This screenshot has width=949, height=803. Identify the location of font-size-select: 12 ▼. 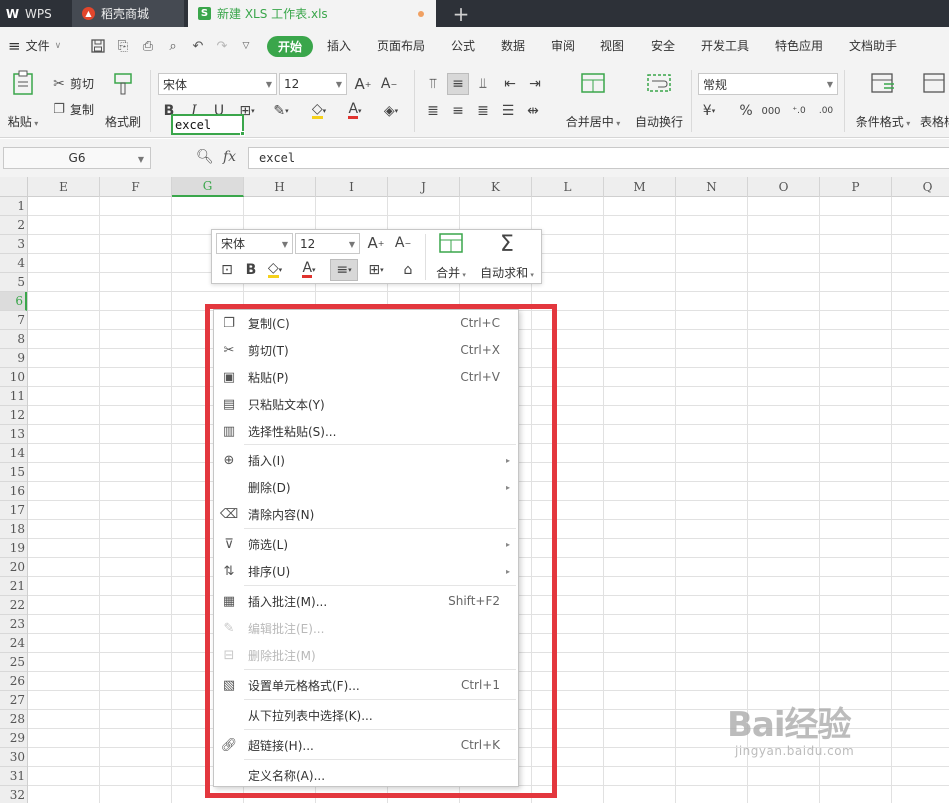
(313, 84).